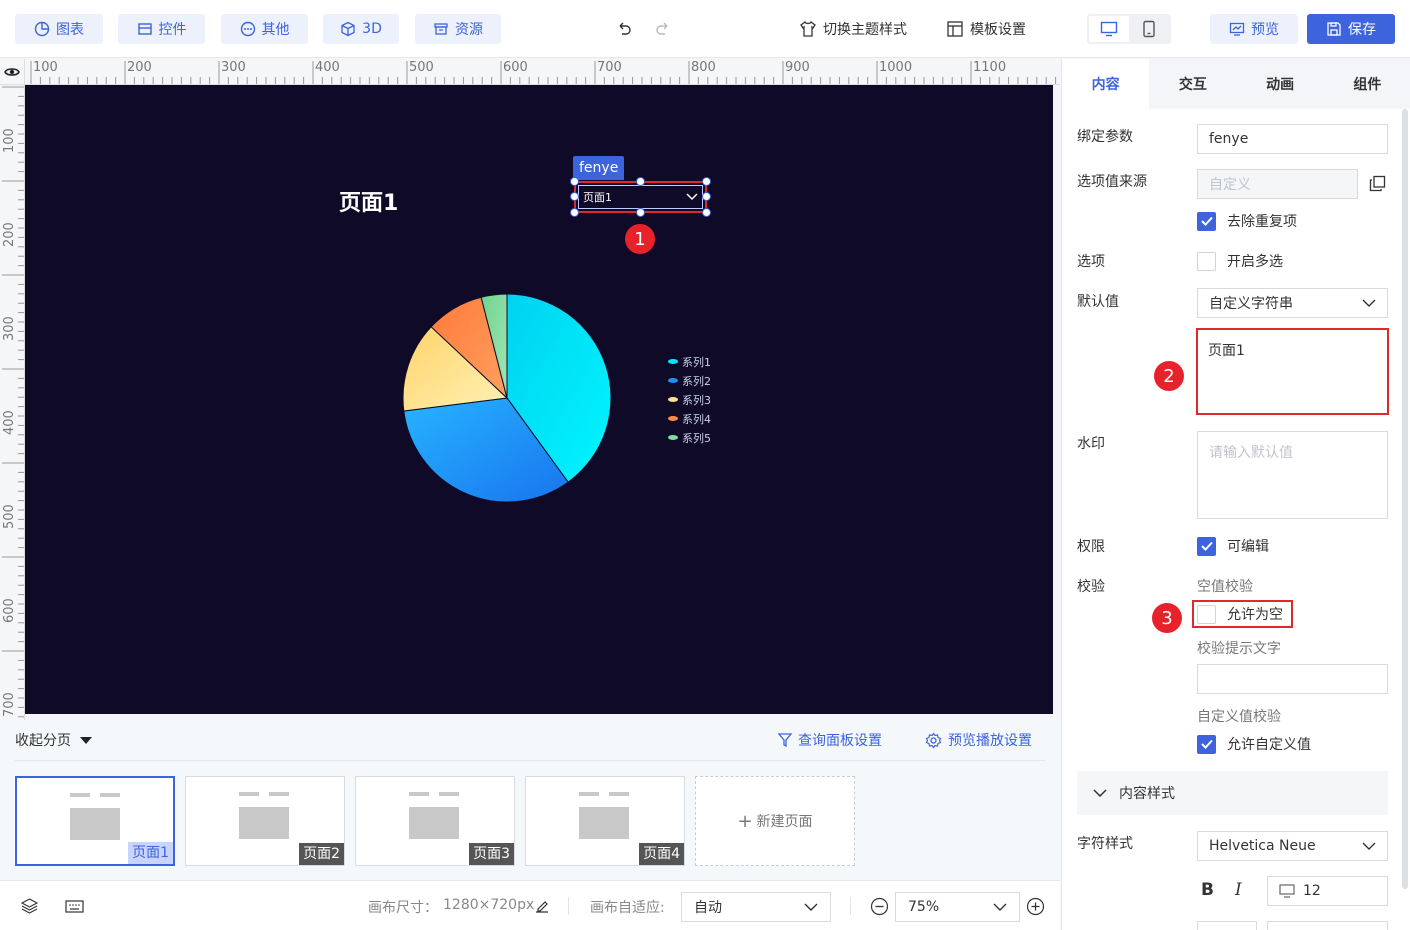 This screenshot has height=930, width=1410. What do you see at coordinates (1292, 846) in the screenshot?
I see `font-family-select: Helvetica Neue` at bounding box center [1292, 846].